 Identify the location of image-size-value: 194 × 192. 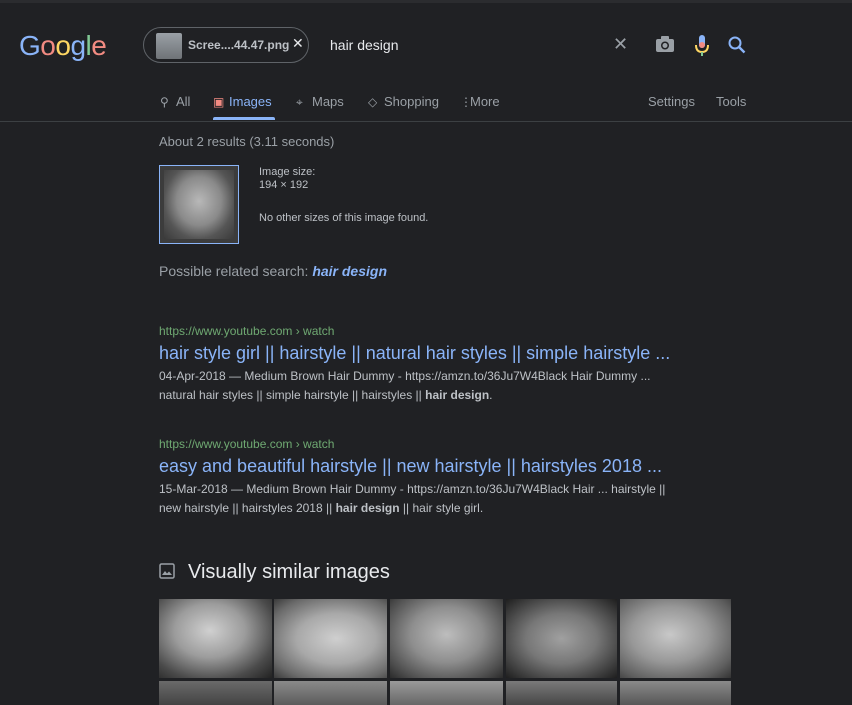
(284, 185).